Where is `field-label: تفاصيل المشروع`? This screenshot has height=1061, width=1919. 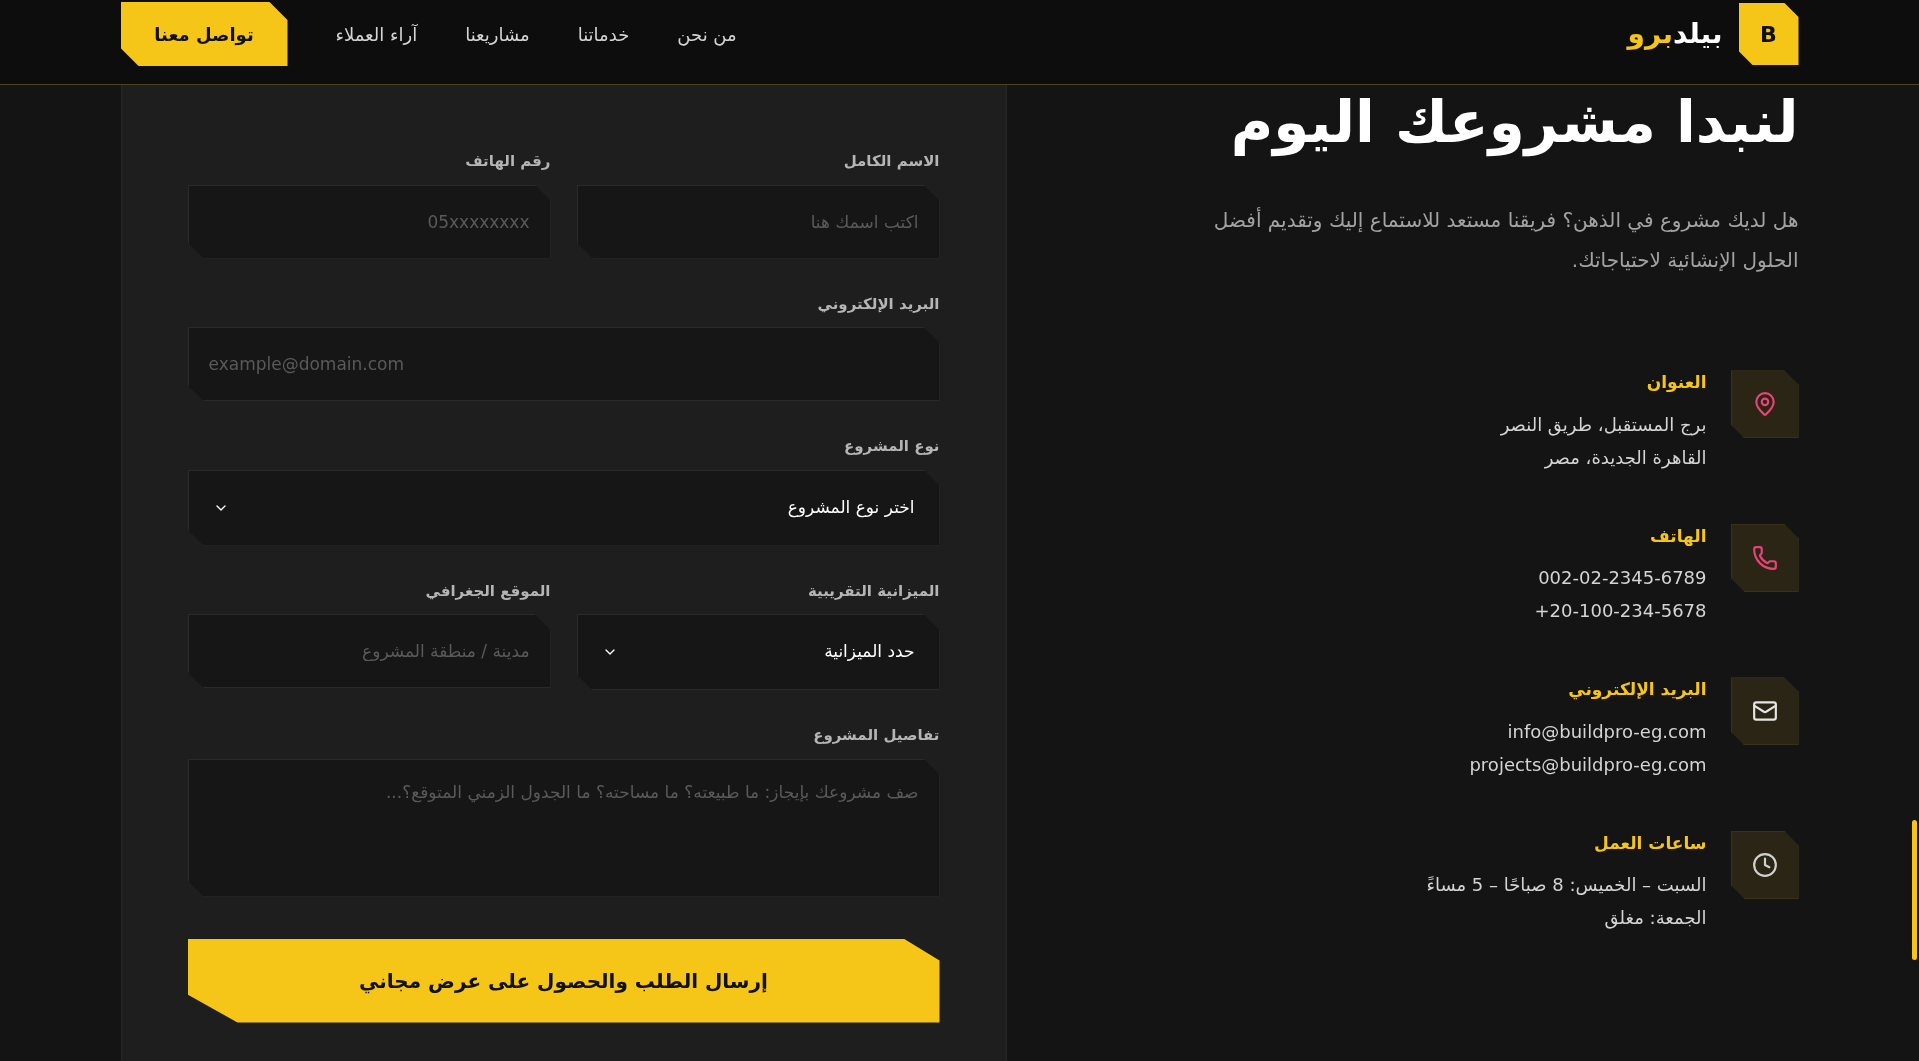 field-label: تفاصيل المشروع is located at coordinates (876, 735).